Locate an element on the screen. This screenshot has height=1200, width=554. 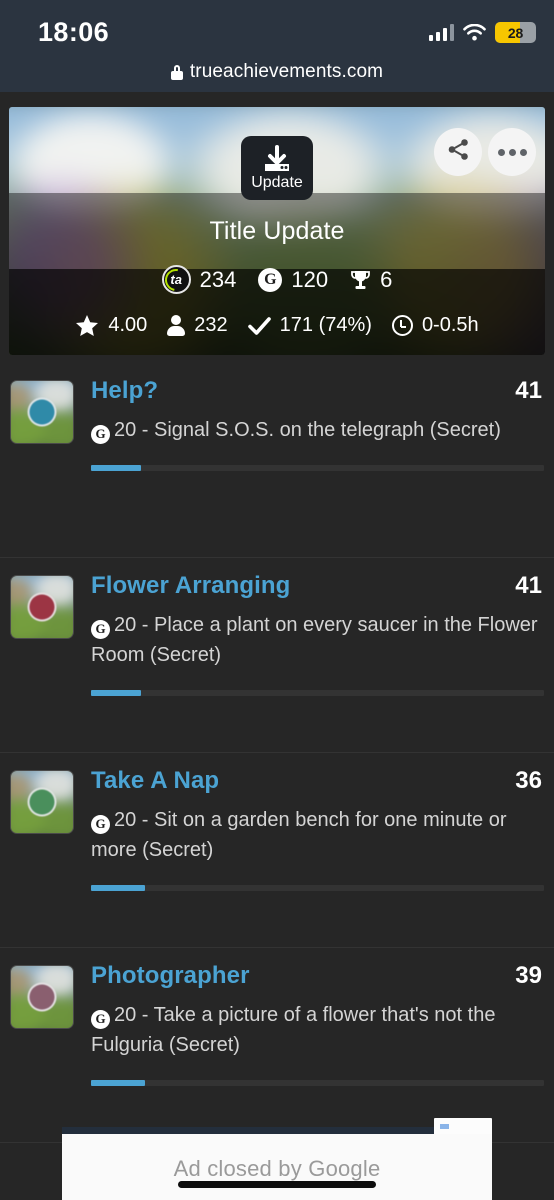
browser-url-bar: trueachievements.com is located at coordinates (277, 72).